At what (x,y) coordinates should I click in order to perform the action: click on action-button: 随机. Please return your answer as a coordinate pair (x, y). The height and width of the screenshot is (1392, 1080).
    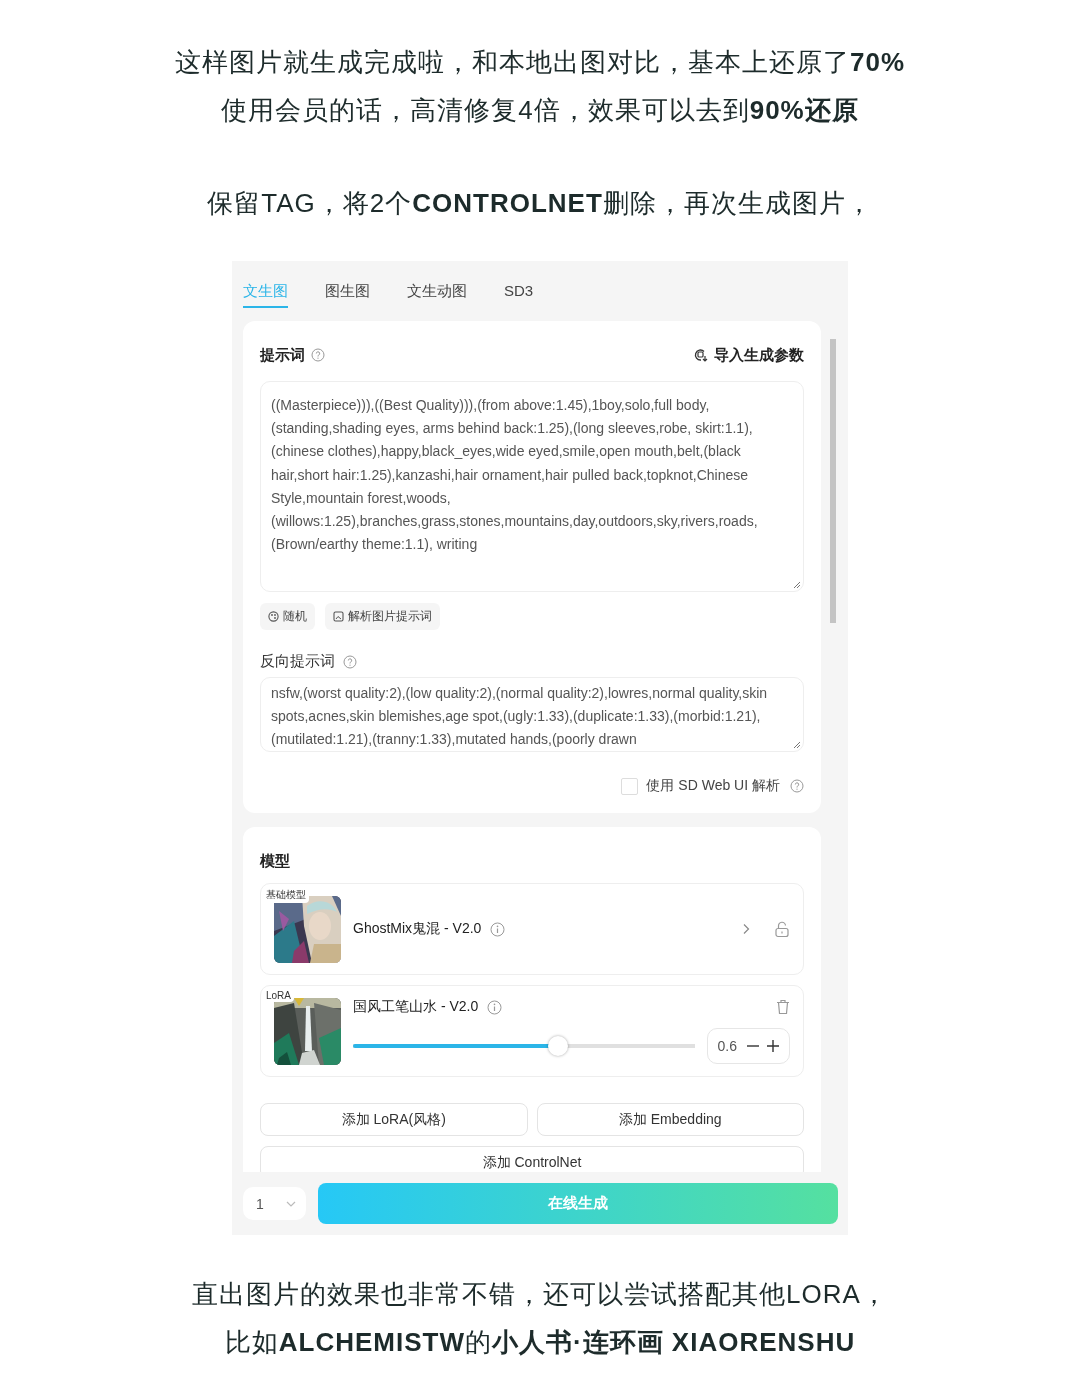
    Looking at the image, I should click on (287, 616).